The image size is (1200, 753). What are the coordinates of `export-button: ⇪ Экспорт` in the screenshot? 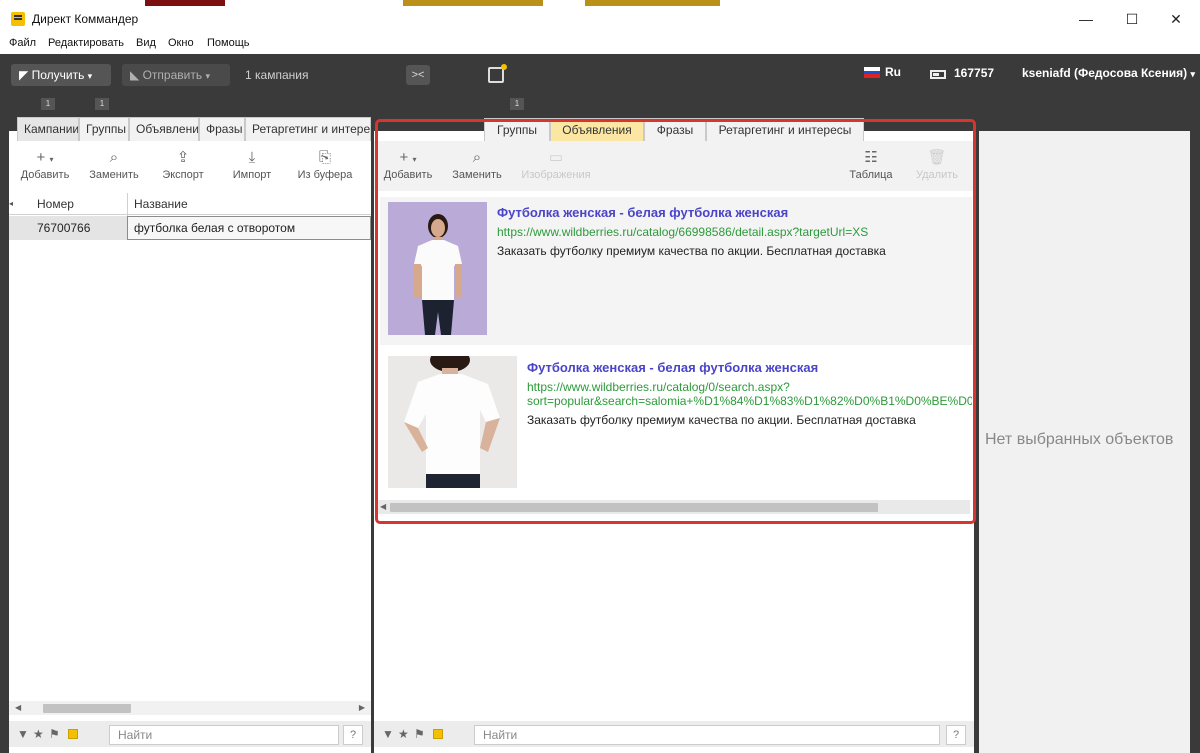 It's located at (183, 165).